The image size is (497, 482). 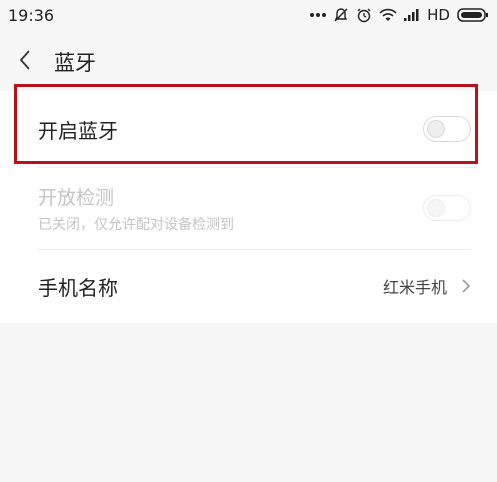 I want to click on back-button, so click(x=29, y=62).